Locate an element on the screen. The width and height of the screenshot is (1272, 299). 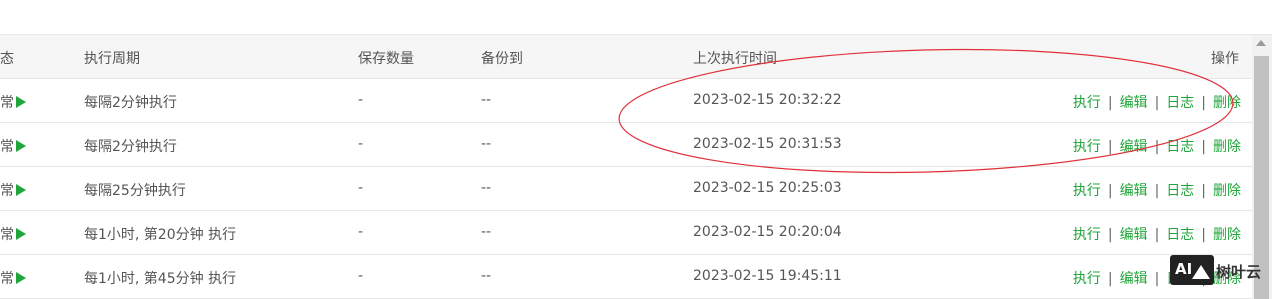
watermark-logo-text: AI is located at coordinates (1184, 269).